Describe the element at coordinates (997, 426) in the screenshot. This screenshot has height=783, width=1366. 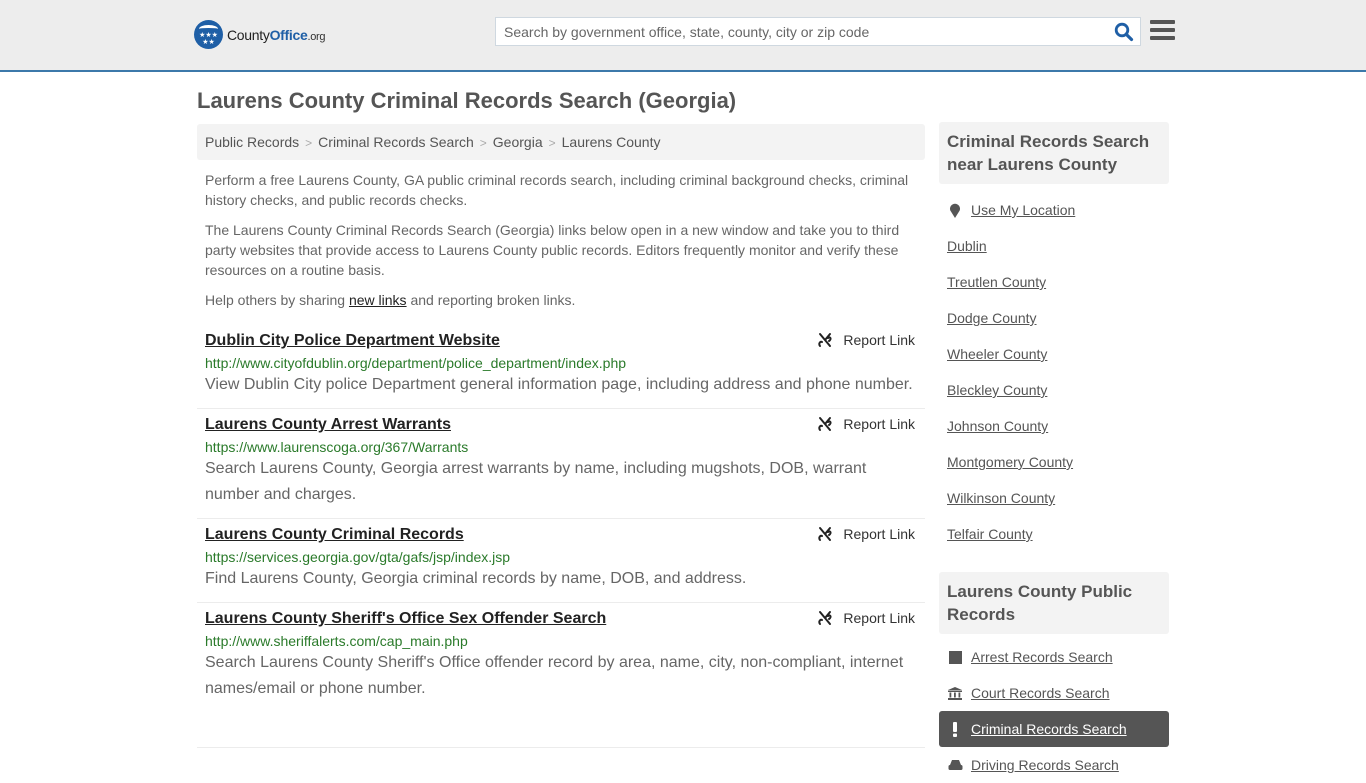
I see `nearby-link: Johnson County` at that location.